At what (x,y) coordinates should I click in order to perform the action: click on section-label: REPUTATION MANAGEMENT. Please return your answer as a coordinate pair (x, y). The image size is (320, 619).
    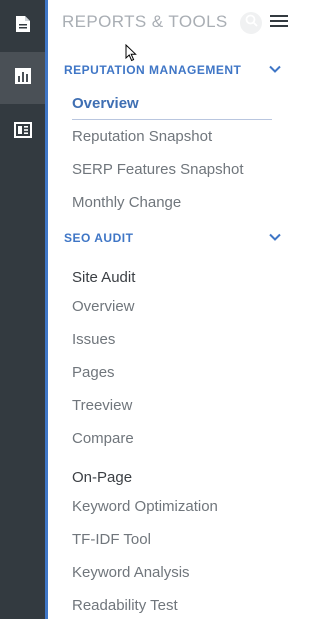
    Looking at the image, I should click on (153, 70).